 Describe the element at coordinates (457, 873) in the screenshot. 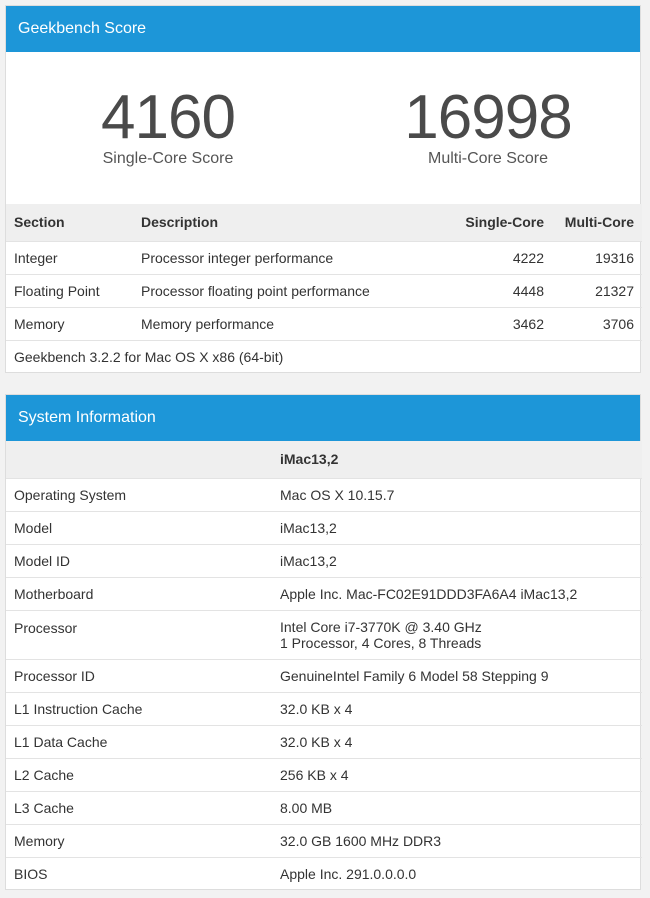

I see `info-value: Apple Inc. 291.0.0.0.0` at that location.